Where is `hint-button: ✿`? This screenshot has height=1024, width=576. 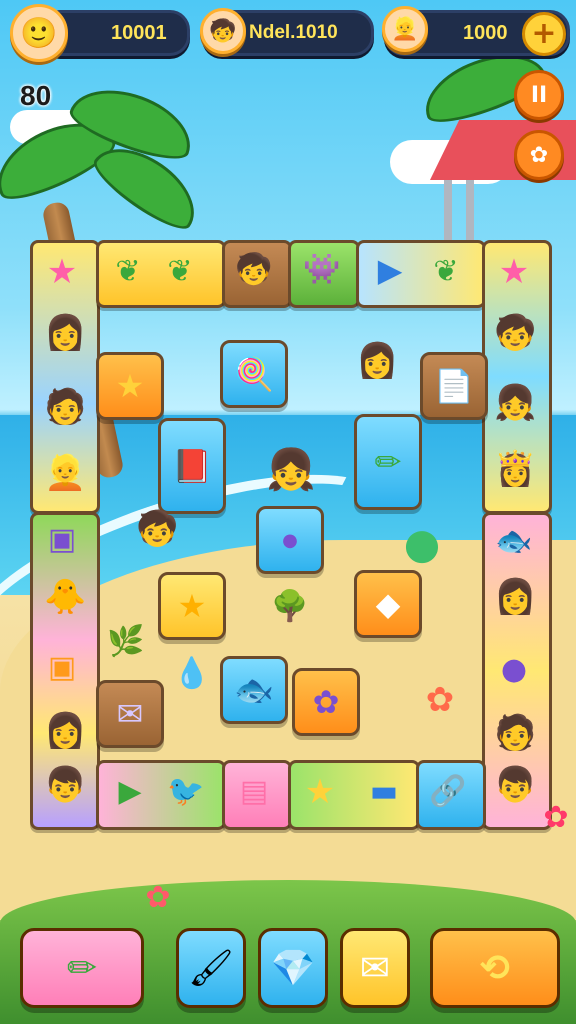
hint-button: ✿ is located at coordinates (539, 155).